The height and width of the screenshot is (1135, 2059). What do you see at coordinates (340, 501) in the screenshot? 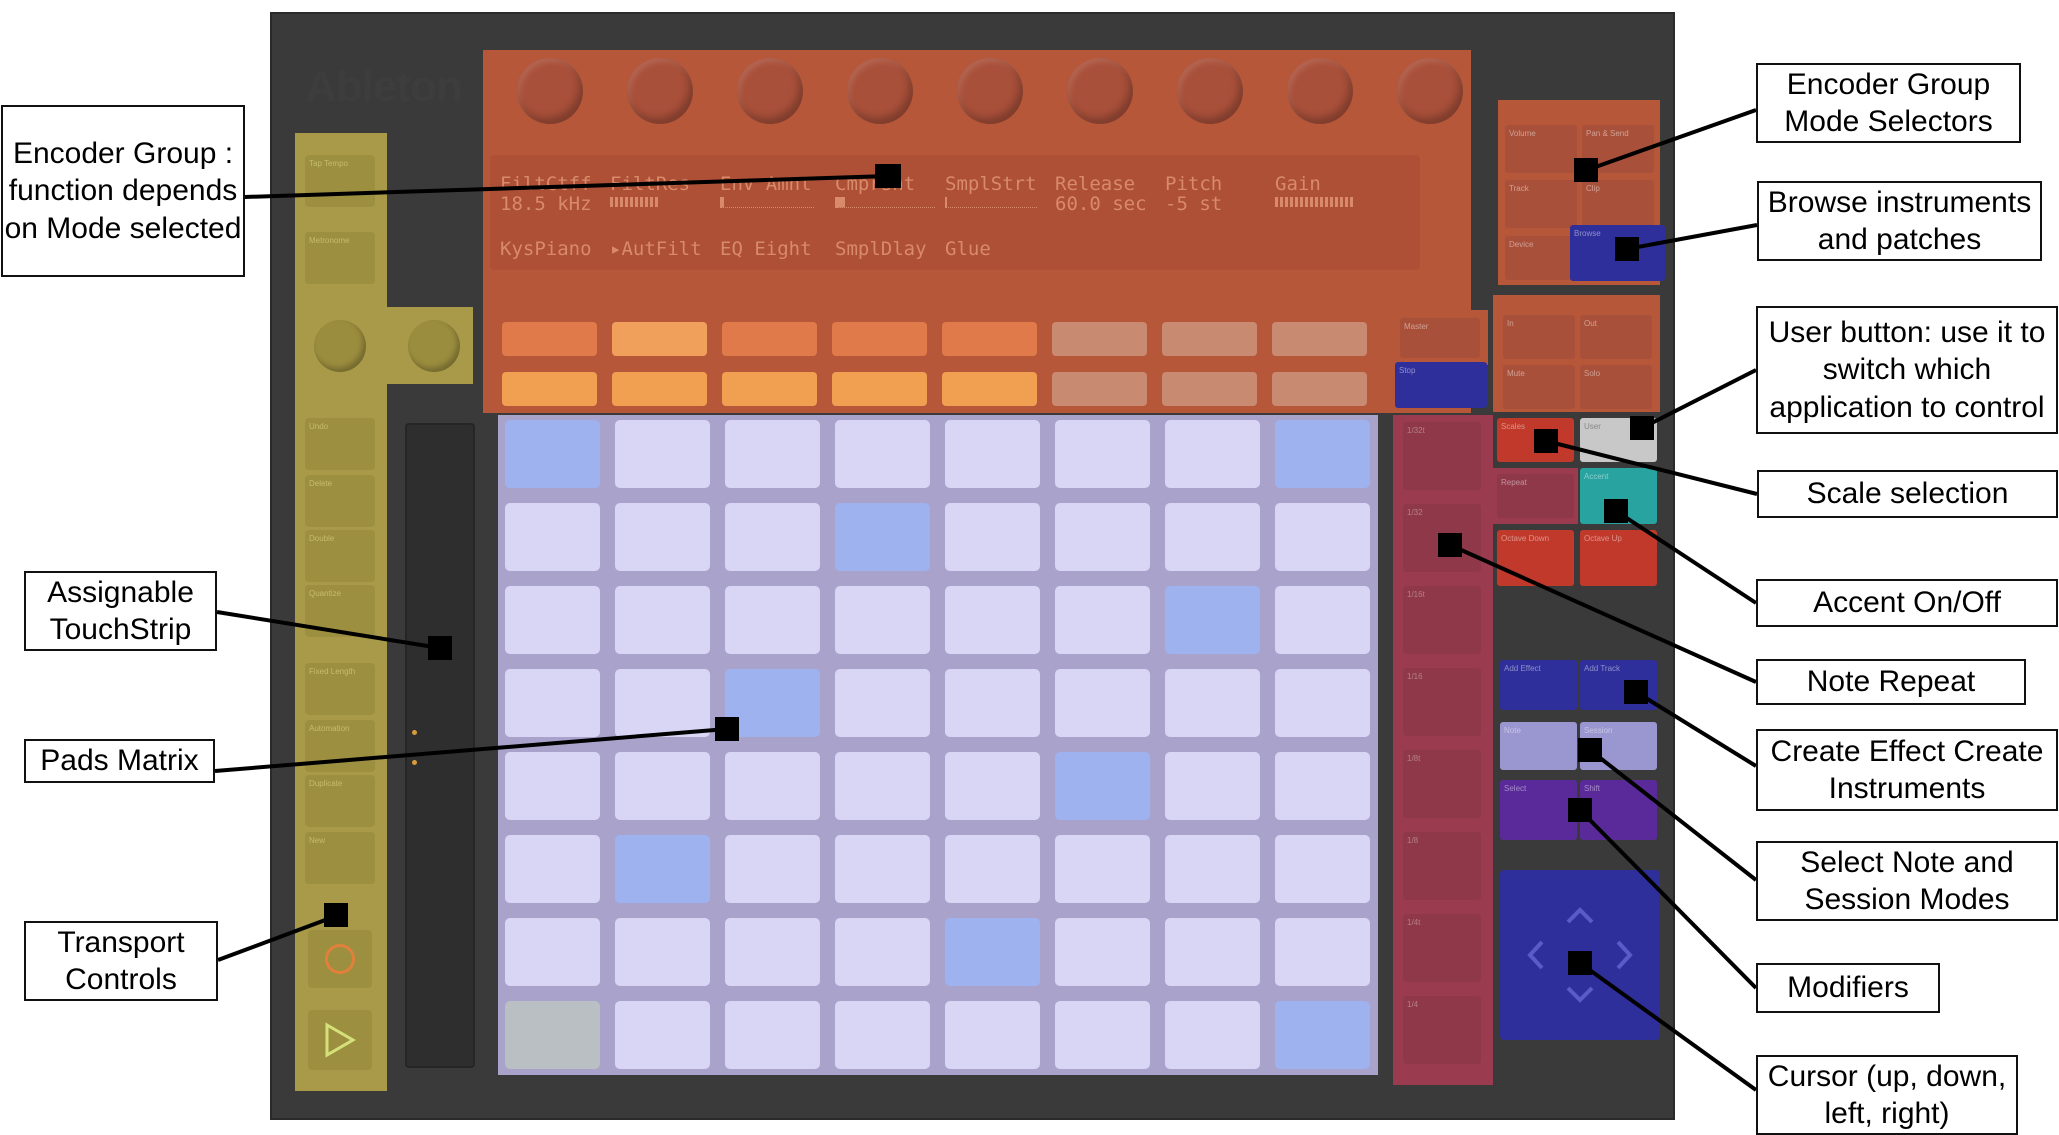
I see `side-button-delete: Delete` at bounding box center [340, 501].